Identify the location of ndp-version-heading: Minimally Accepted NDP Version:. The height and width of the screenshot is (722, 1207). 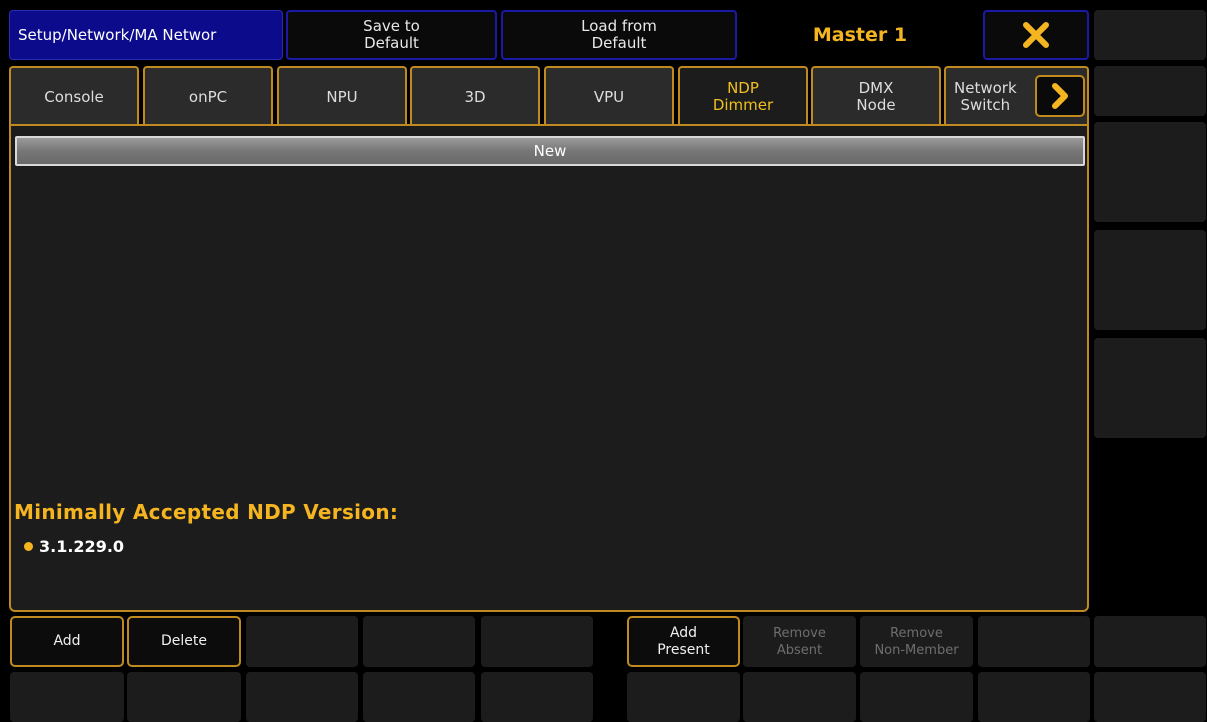
(206, 512).